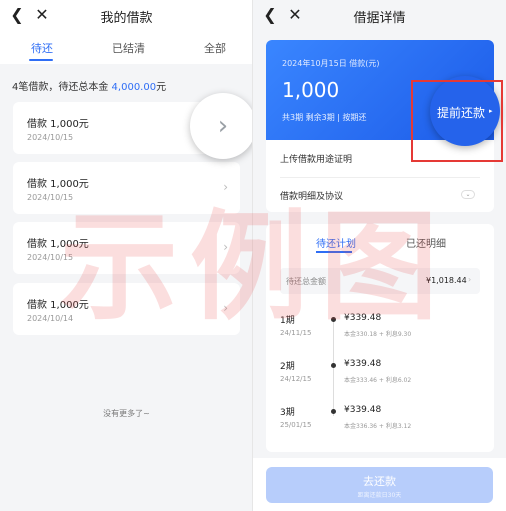 This screenshot has width=506, height=511. I want to click on chevron-down-icon: ⌄, so click(468, 194).